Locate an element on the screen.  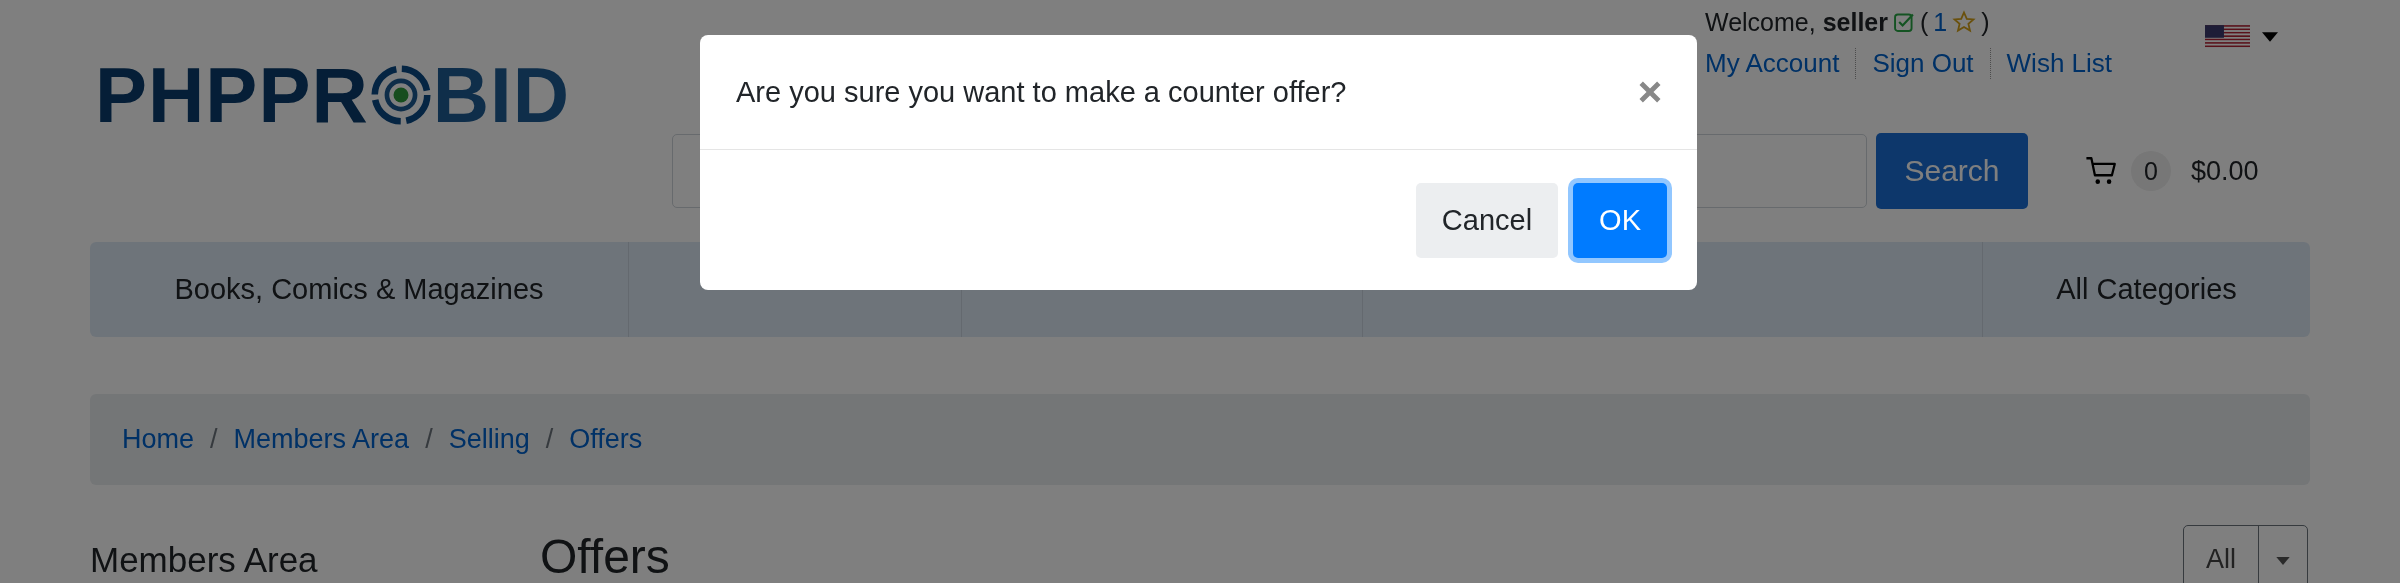
page-title: Offers is located at coordinates (605, 557).